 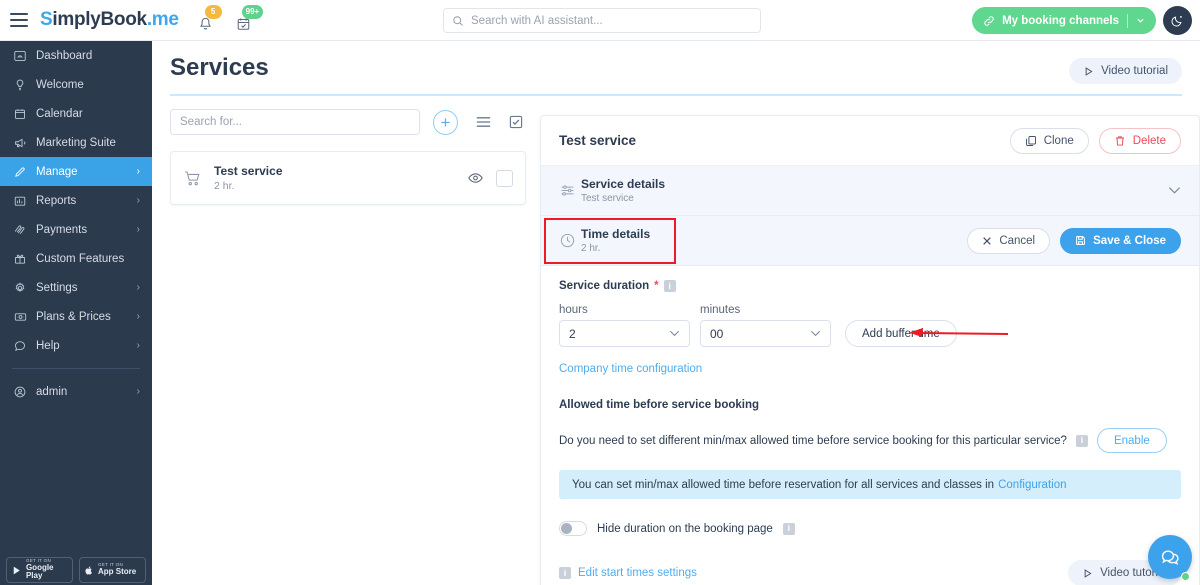 I want to click on link-icon, so click(x=989, y=20).